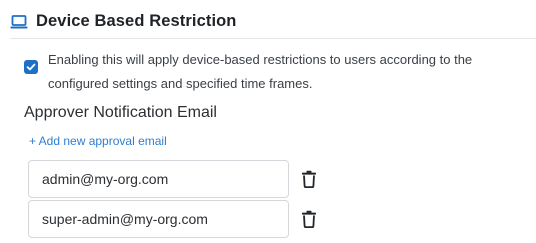 This screenshot has height=243, width=536. I want to click on restriction-checkbox, so click(31, 67).